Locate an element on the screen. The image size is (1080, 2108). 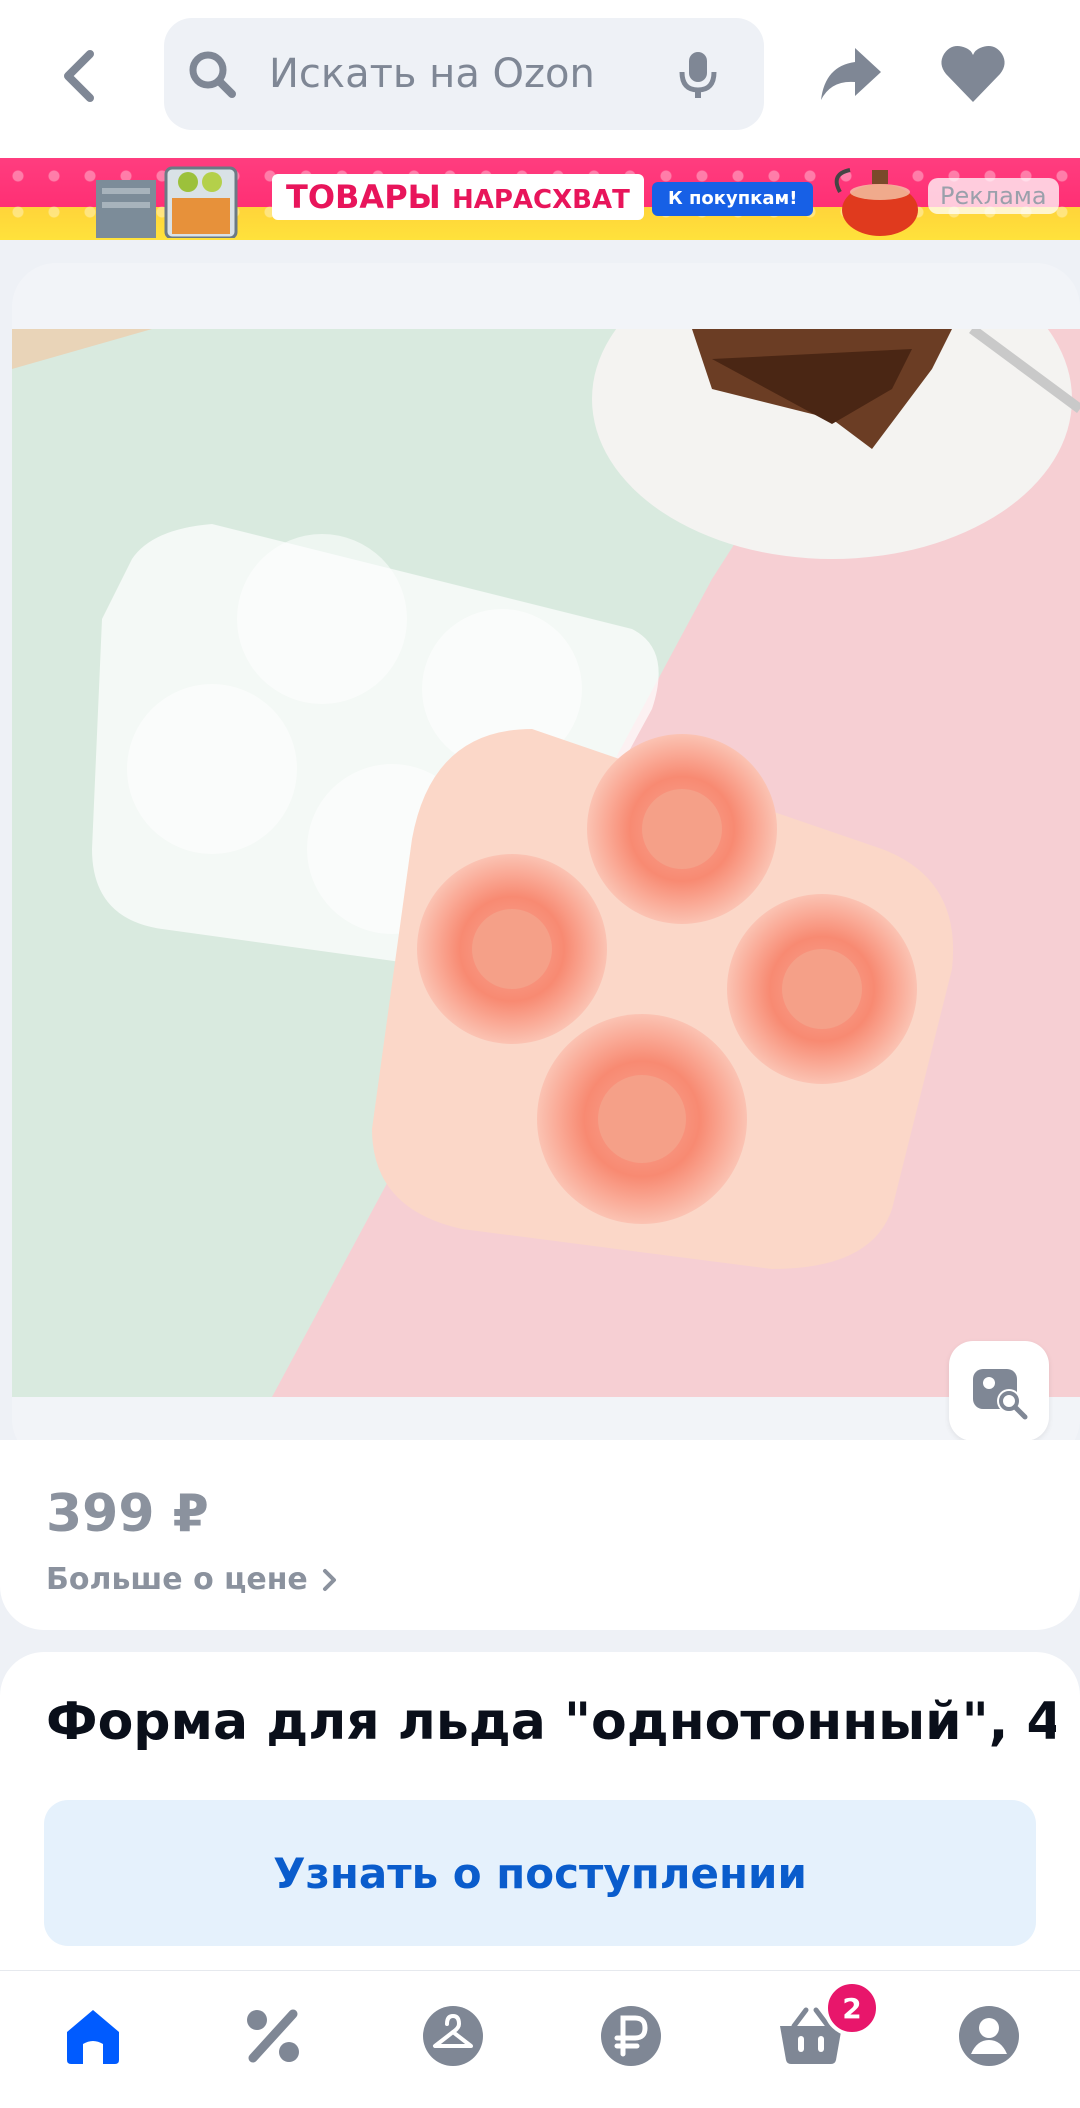
search-placeholder: Искать на Ozon is located at coordinates (432, 74).